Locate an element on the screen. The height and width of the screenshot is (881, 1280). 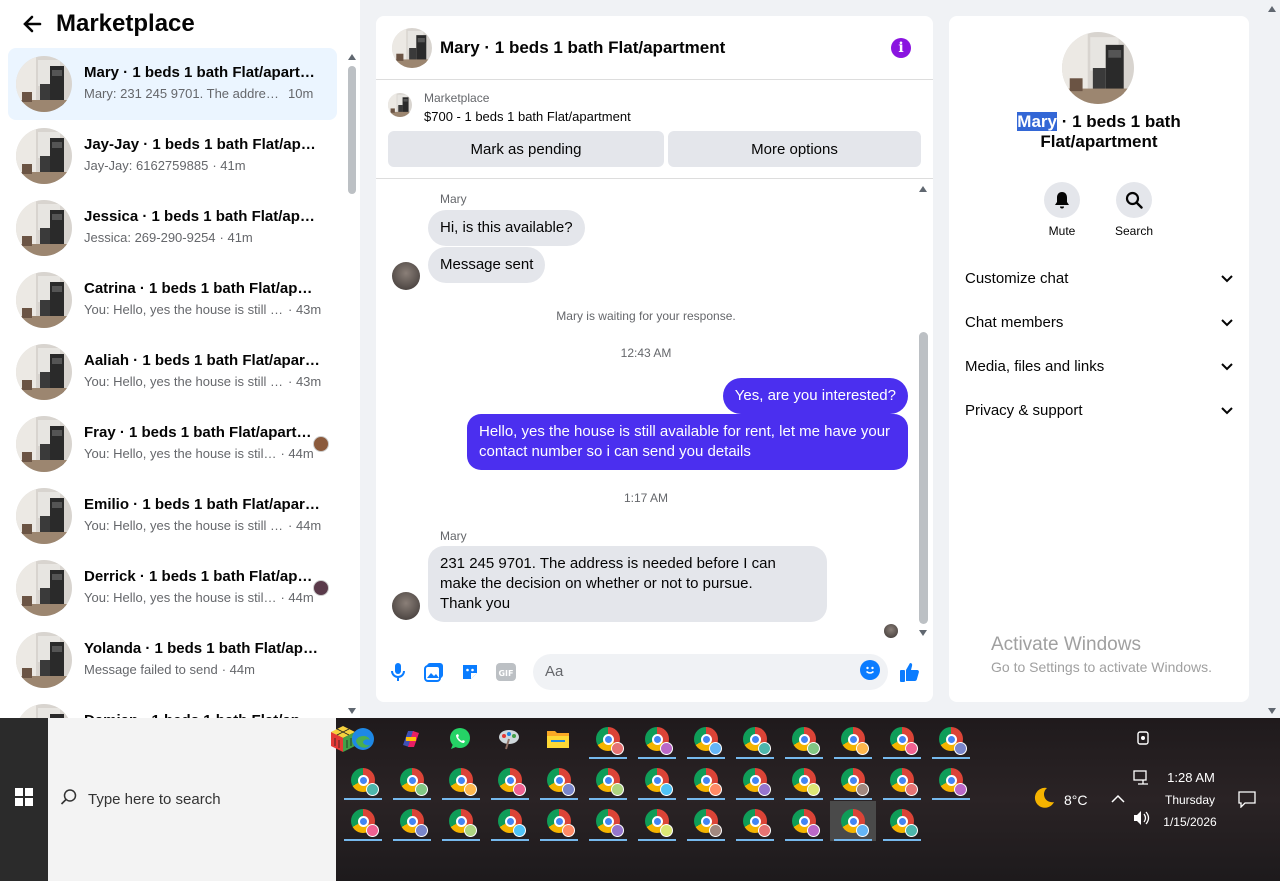
chat-scrollbar is located at coordinates (924, 410).